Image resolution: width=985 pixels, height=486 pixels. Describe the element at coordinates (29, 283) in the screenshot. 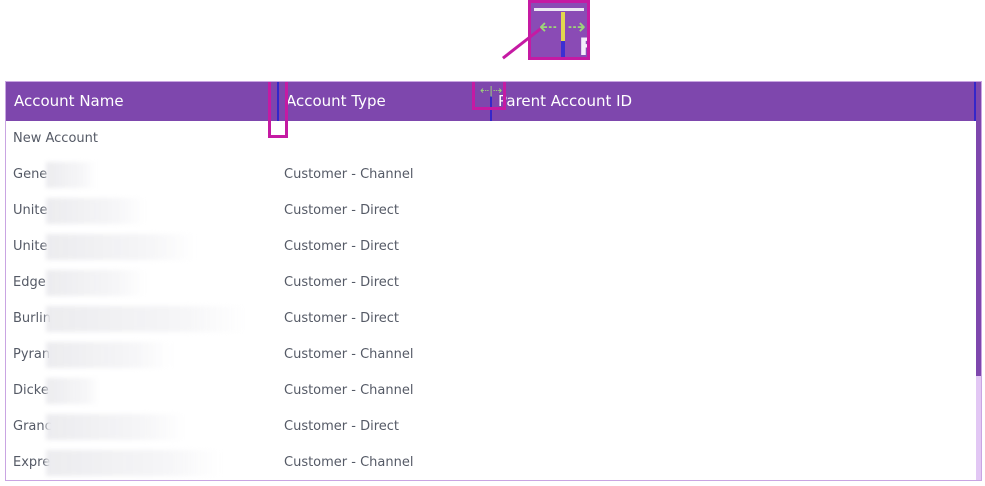

I see `account-name-cell: Edge` at that location.